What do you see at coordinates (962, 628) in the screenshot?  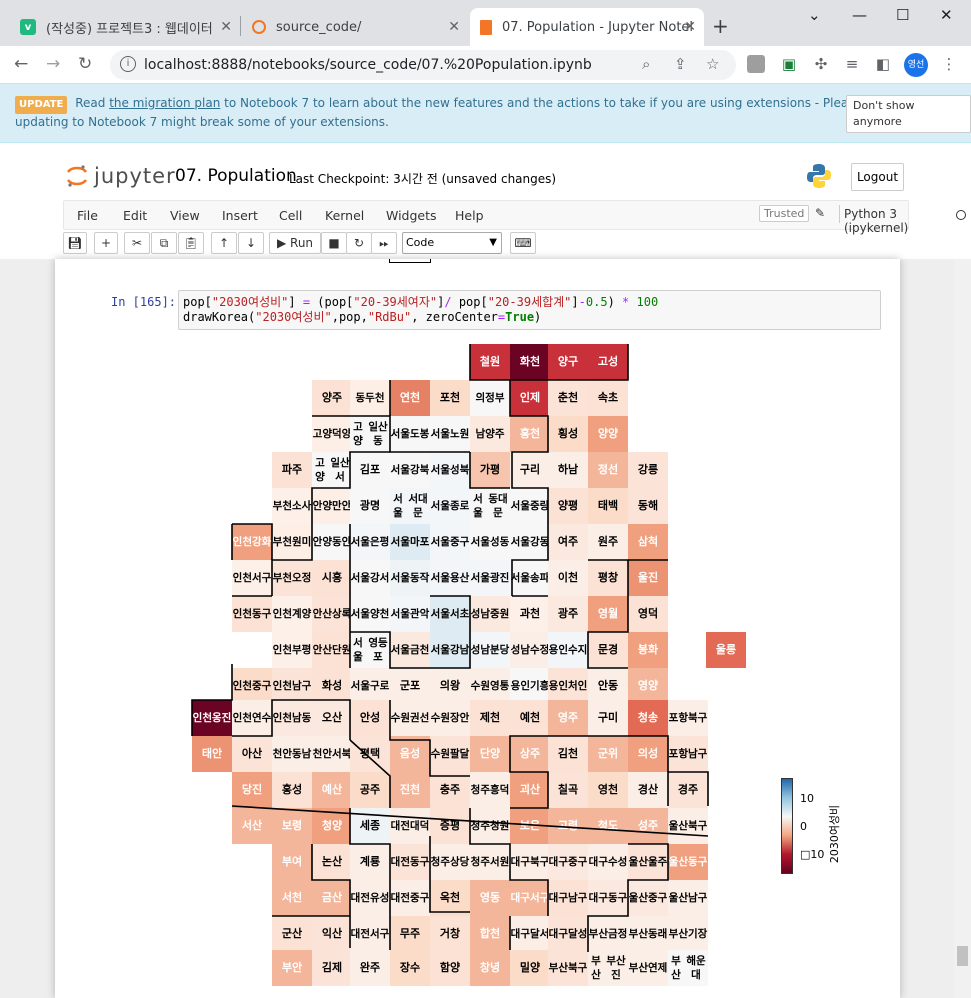 I see `scrollbar` at bounding box center [962, 628].